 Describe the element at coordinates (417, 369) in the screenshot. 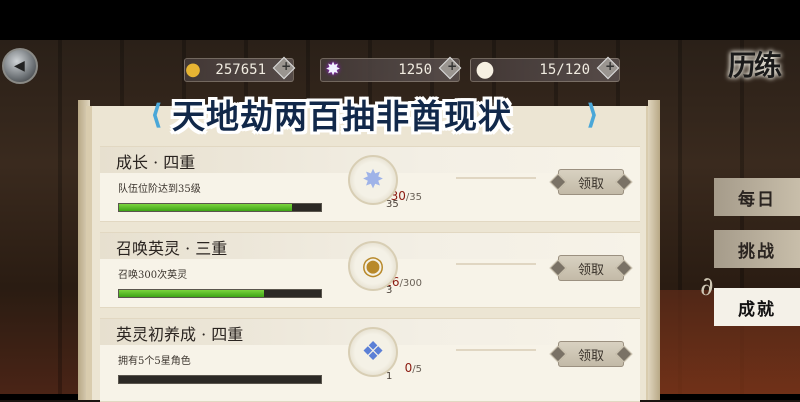

I see `progress-max: /5` at that location.